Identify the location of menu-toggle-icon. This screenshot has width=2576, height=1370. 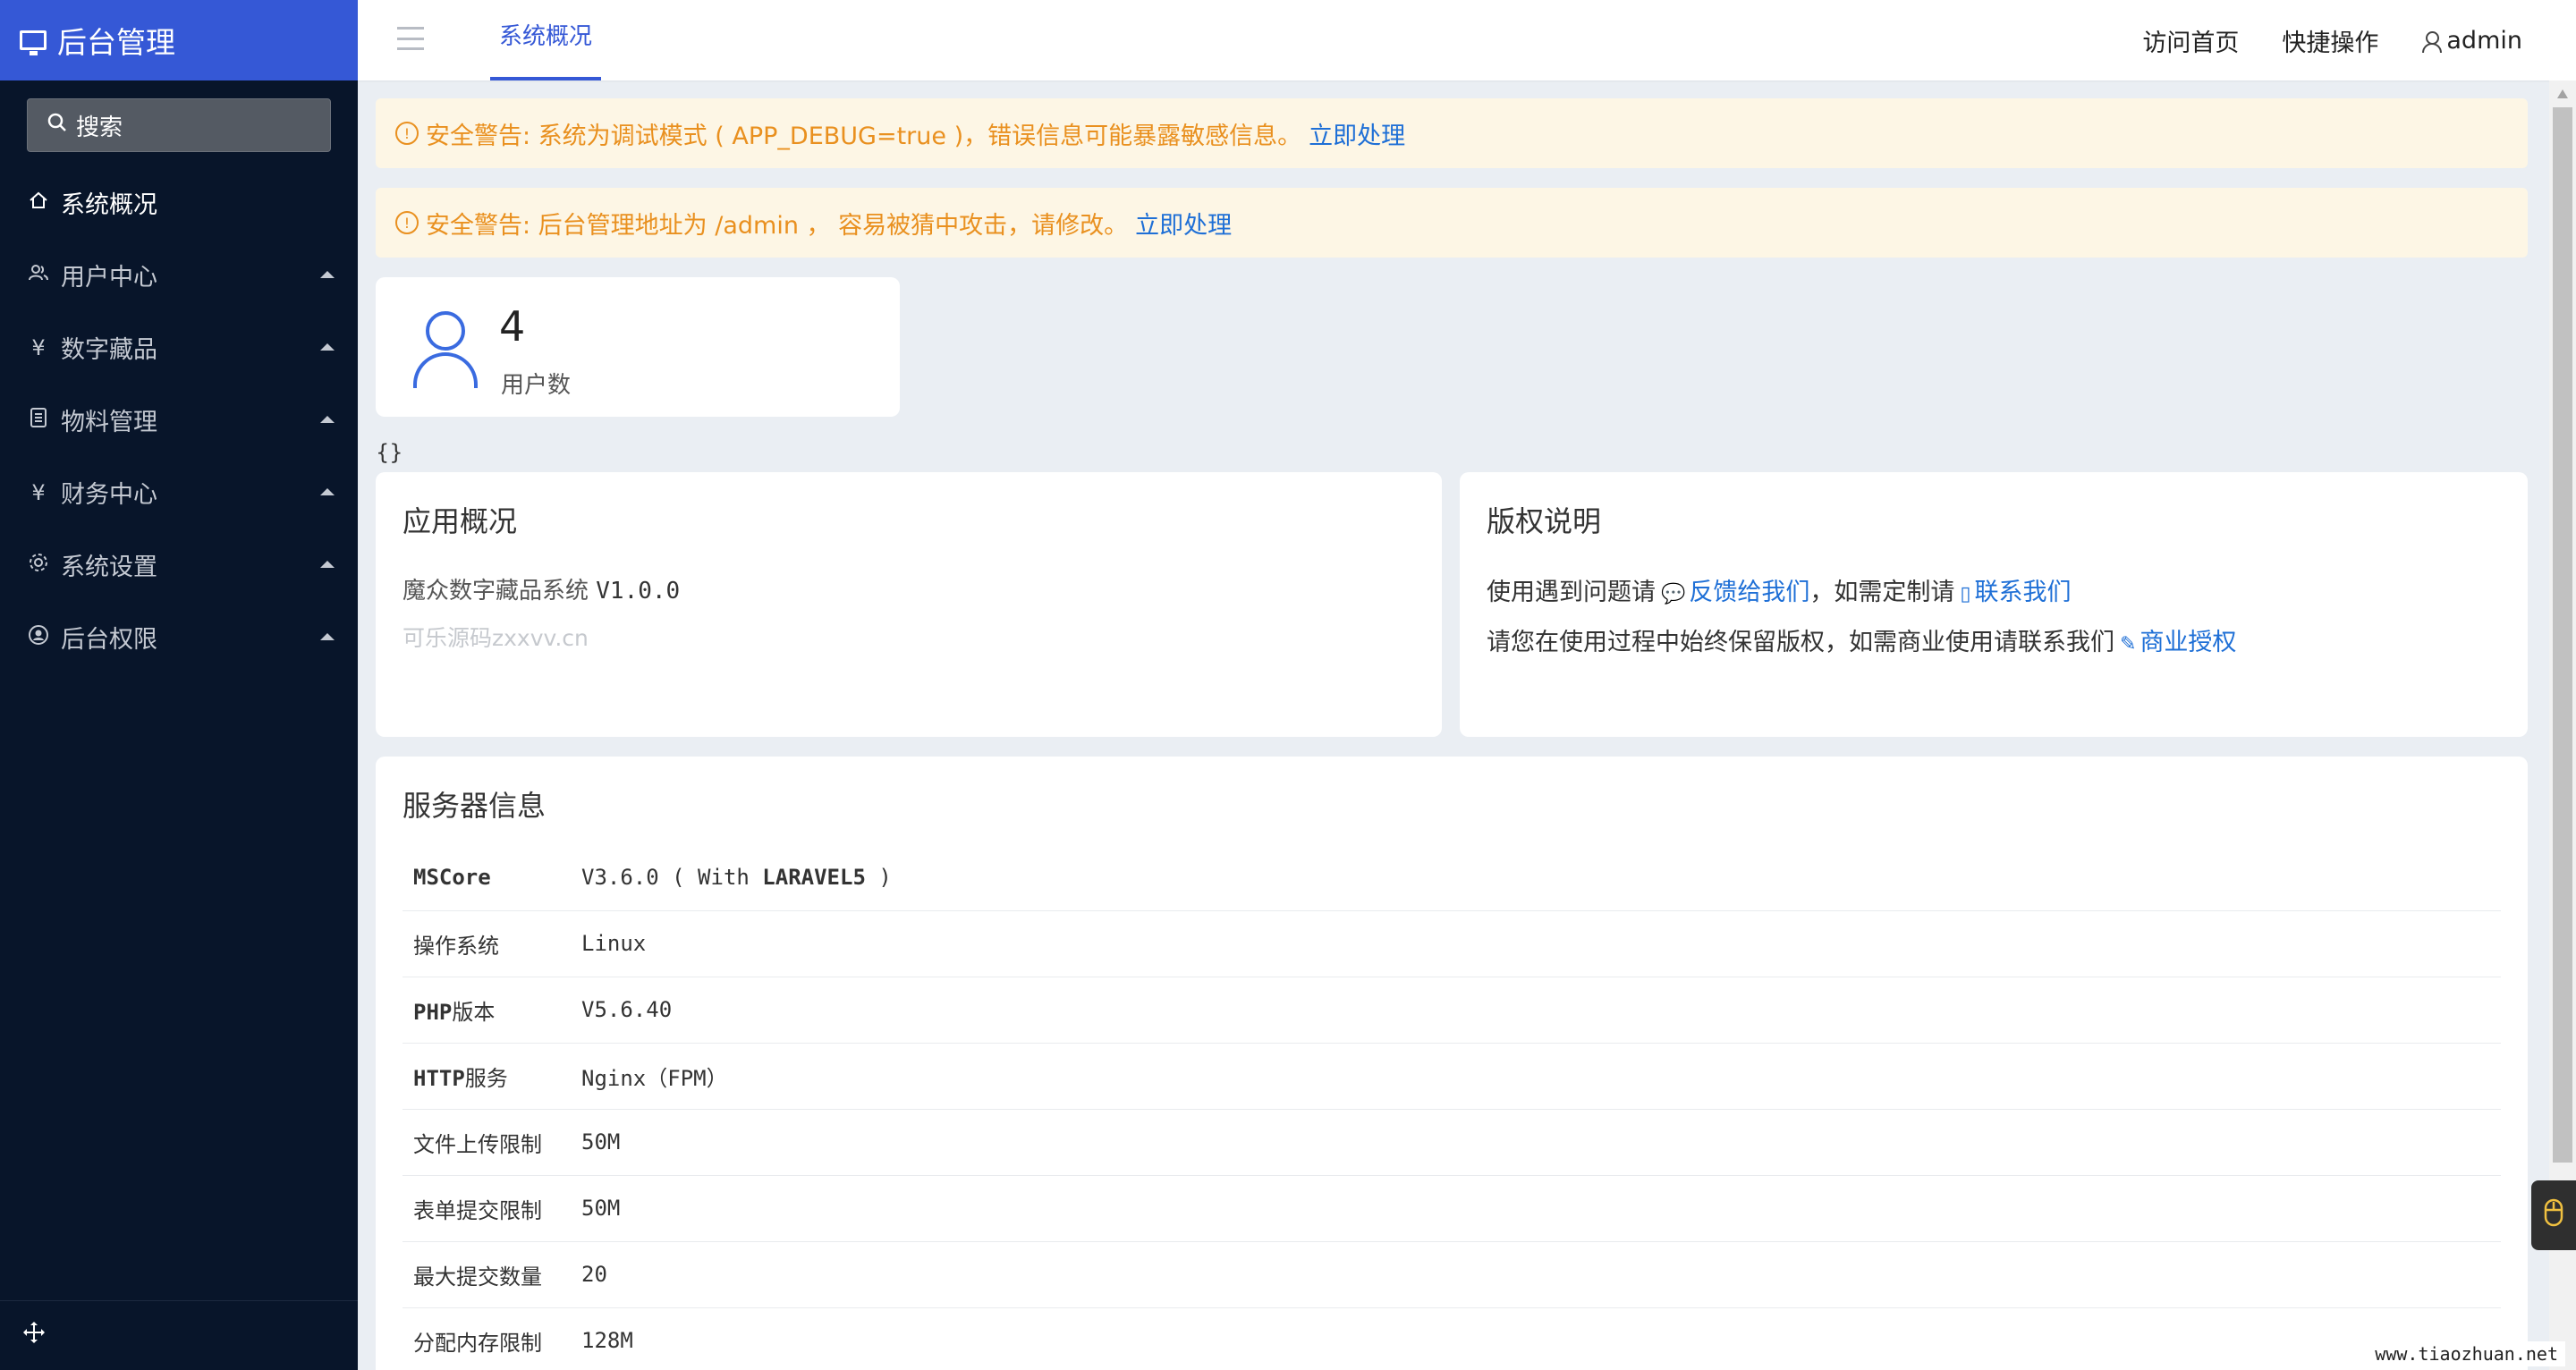
(410, 38).